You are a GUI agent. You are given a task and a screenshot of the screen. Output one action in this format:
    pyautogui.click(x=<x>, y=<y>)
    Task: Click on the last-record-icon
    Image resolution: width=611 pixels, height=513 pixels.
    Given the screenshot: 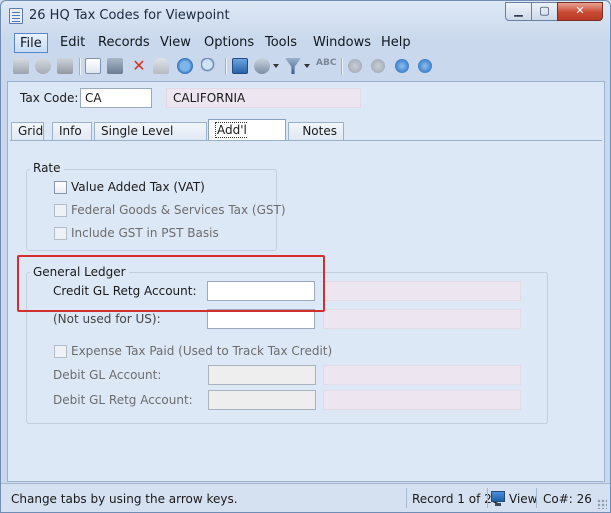 What is the action you would take?
    pyautogui.click(x=425, y=66)
    